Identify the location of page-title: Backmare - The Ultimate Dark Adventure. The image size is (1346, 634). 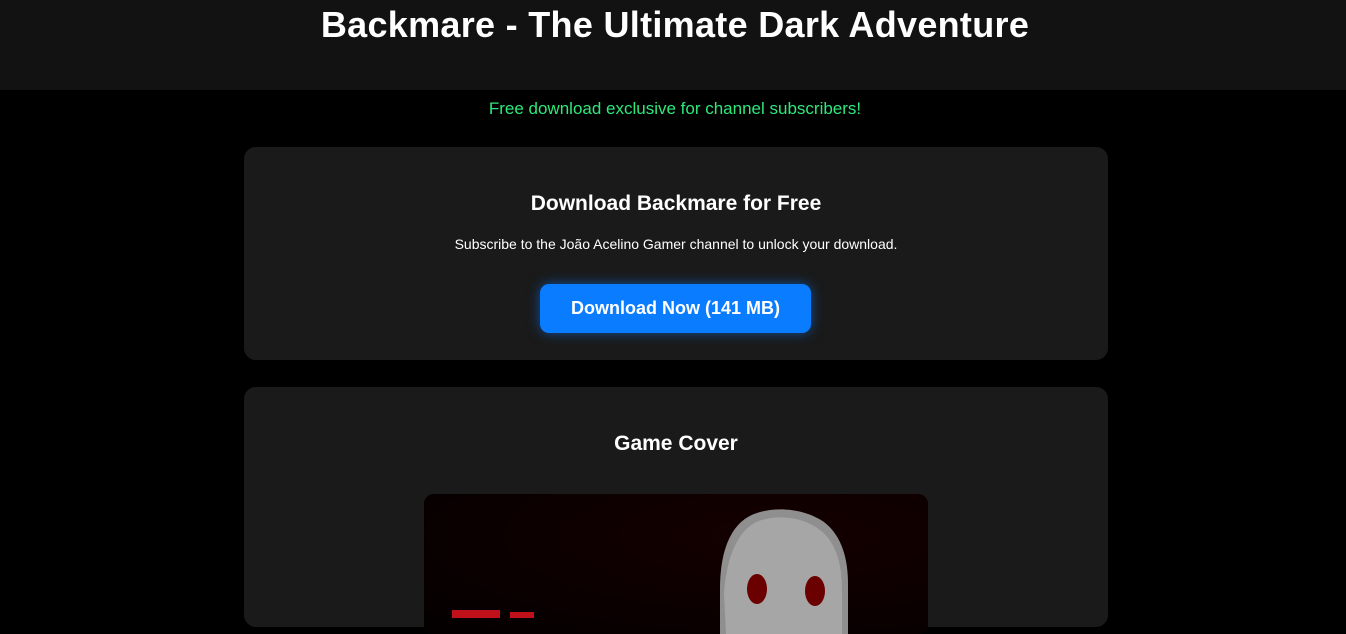
(675, 24).